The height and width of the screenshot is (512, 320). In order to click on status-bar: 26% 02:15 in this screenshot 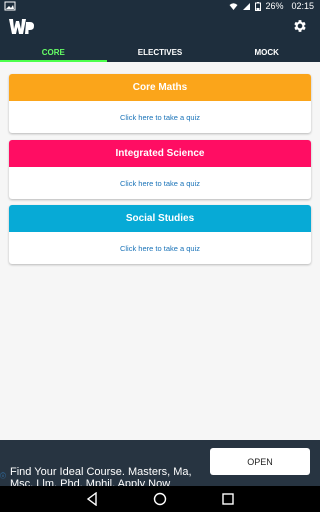, I will do `click(160, 6)`.